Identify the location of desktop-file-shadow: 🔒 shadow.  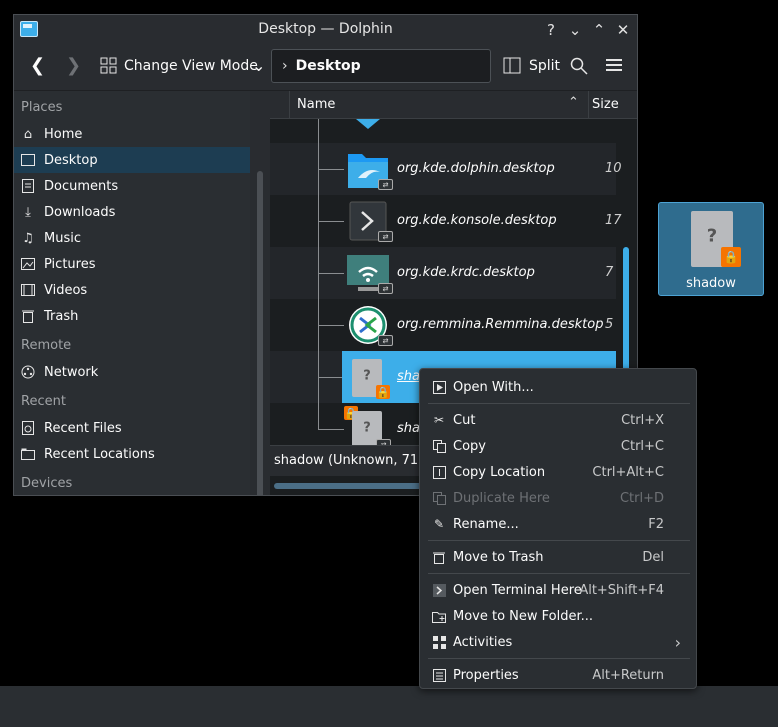
(711, 249).